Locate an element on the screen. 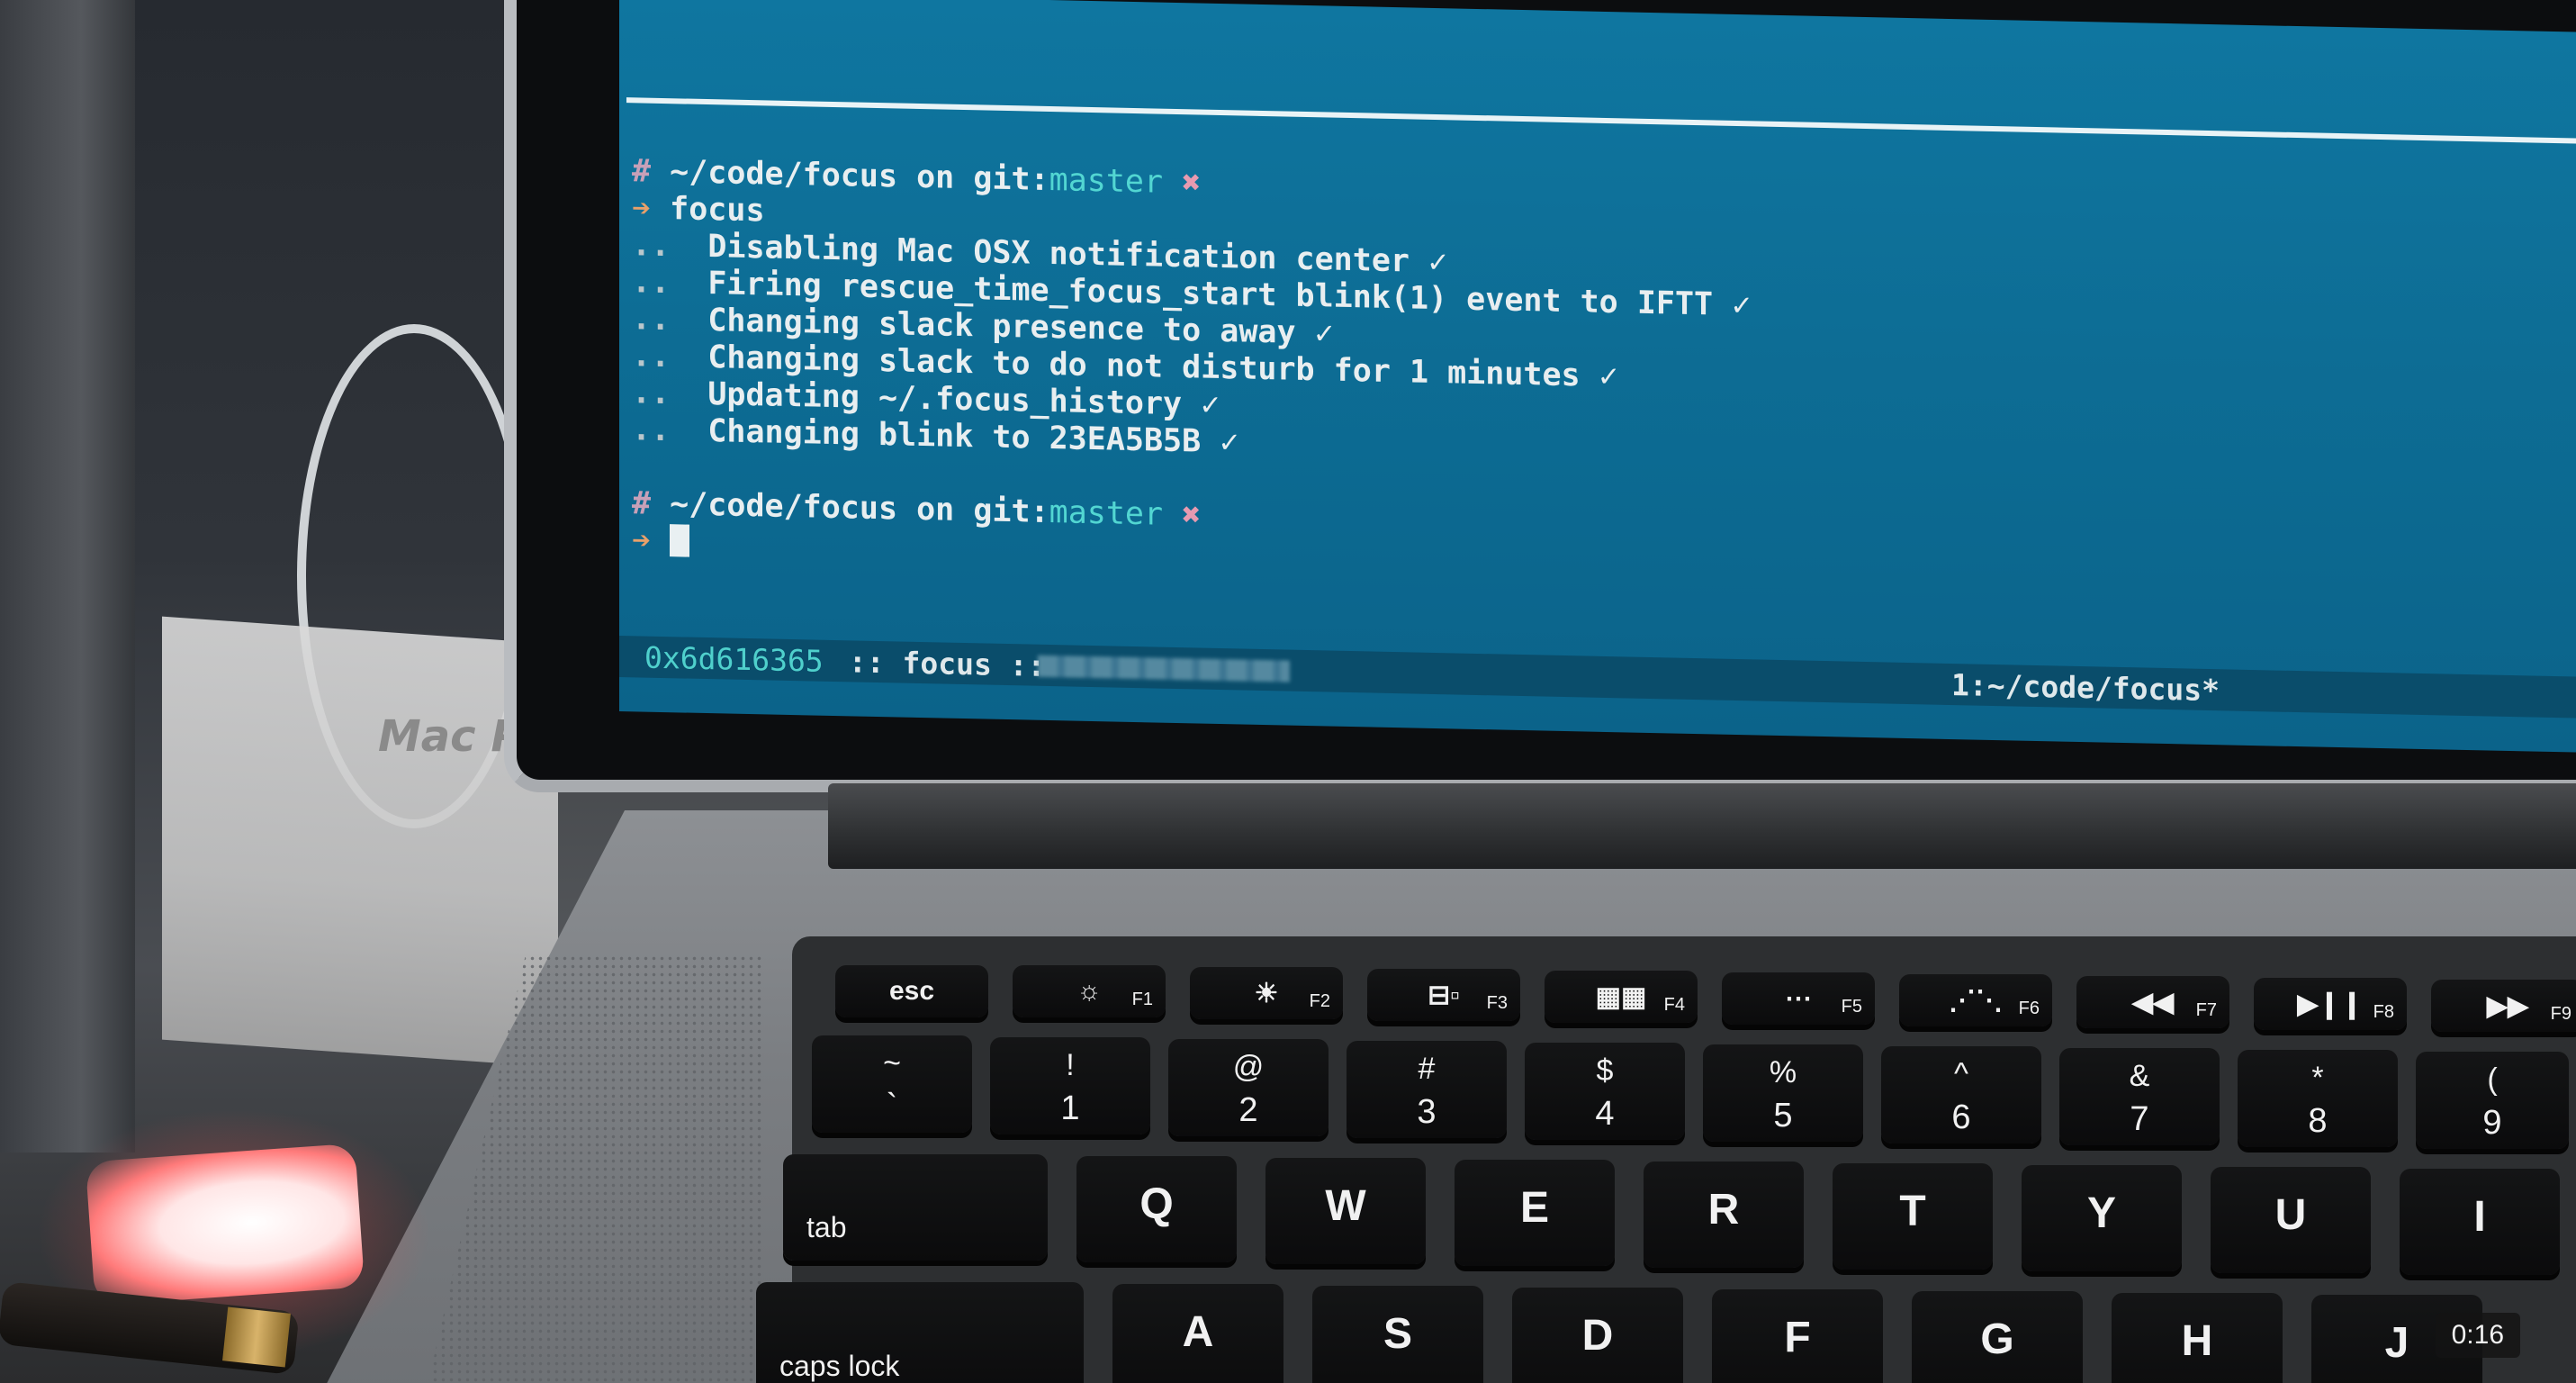 This screenshot has width=2576, height=1383. key-q: Q is located at coordinates (1156, 1209).